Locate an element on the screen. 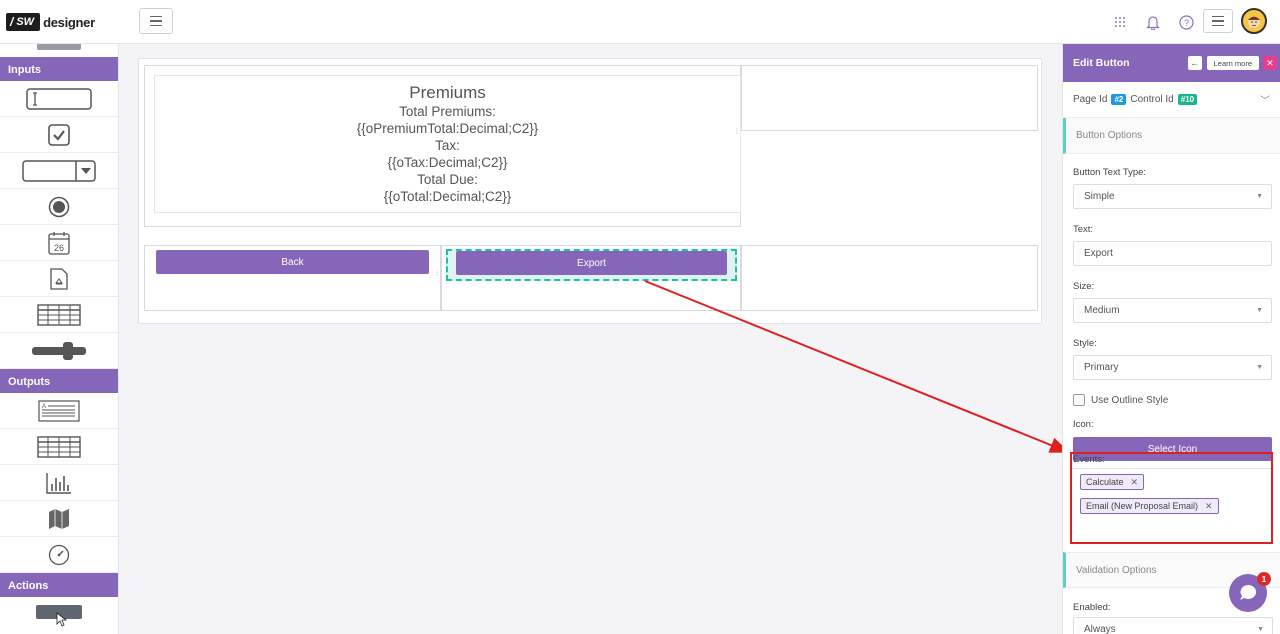  control-id-label: Control Id is located at coordinates (1152, 99).